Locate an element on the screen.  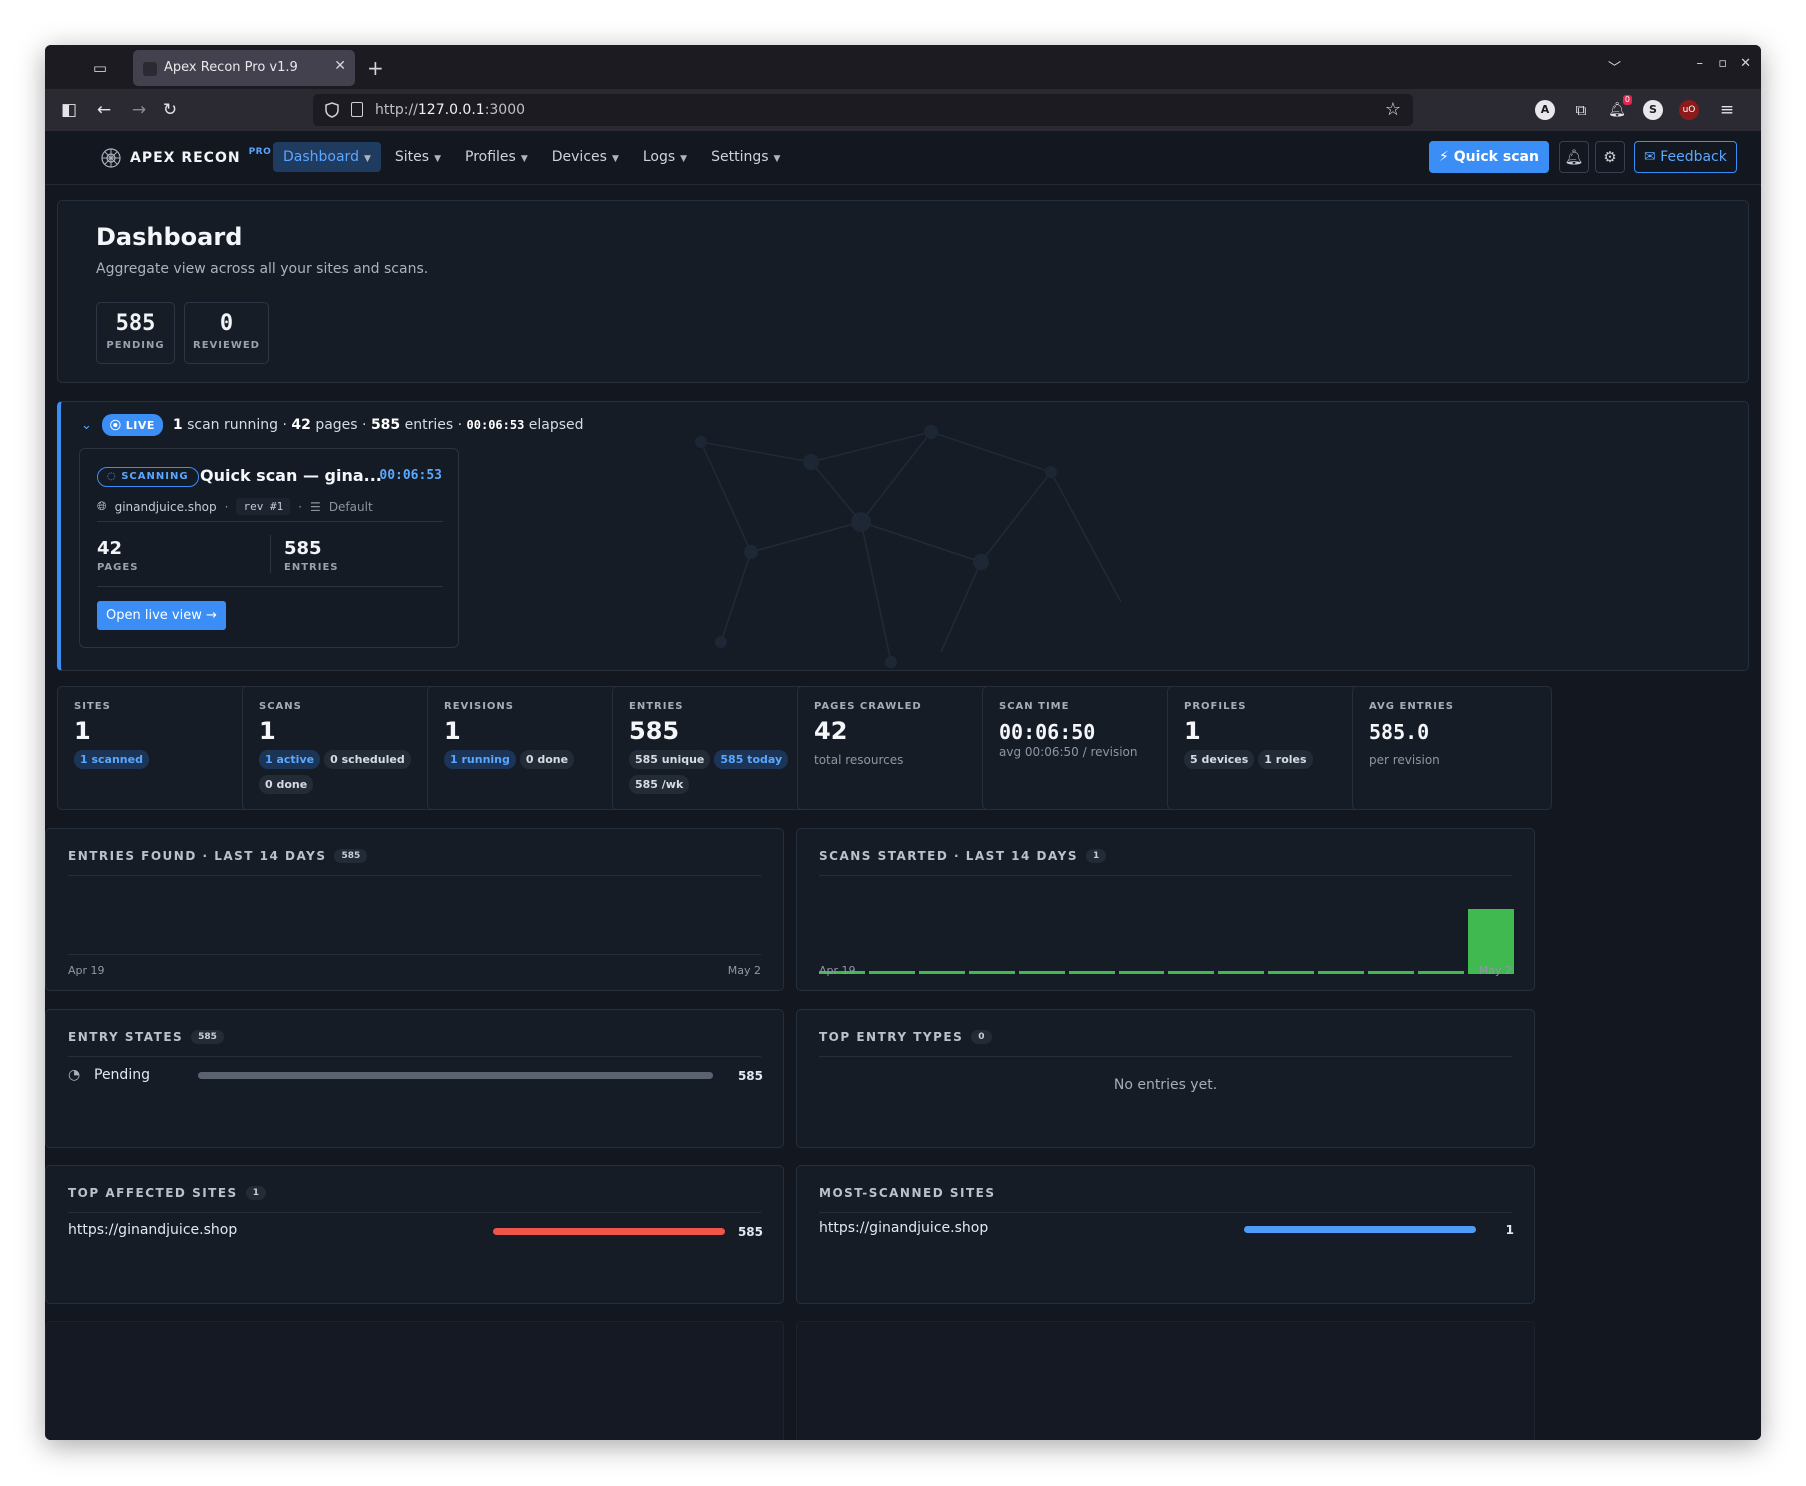
address-bar: http://127.0.0.1:3000 ☆ is located at coordinates (863, 110).